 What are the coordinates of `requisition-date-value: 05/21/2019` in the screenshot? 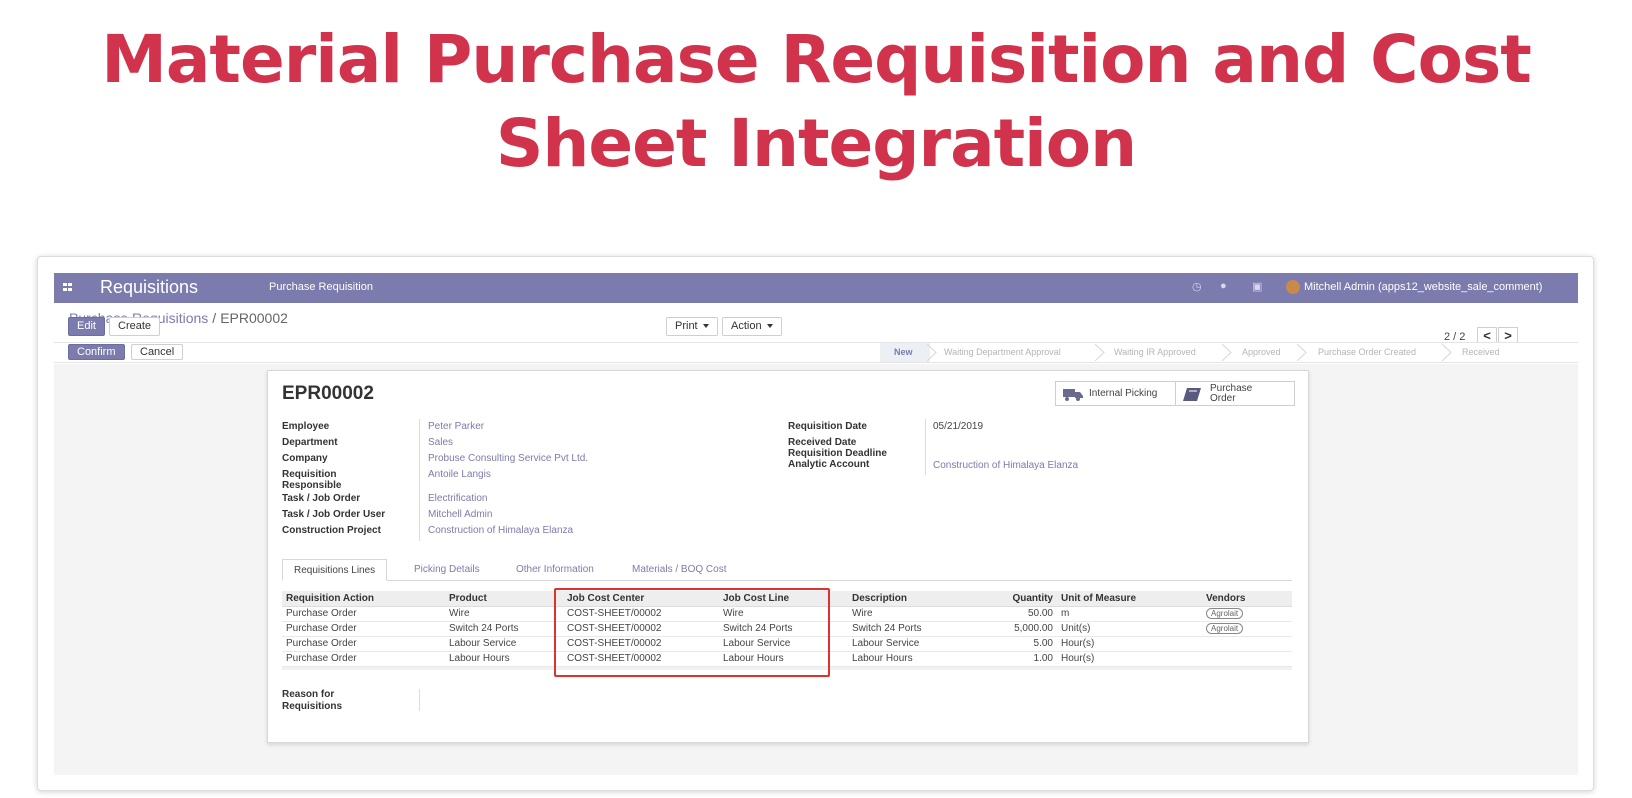 It's located at (958, 426).